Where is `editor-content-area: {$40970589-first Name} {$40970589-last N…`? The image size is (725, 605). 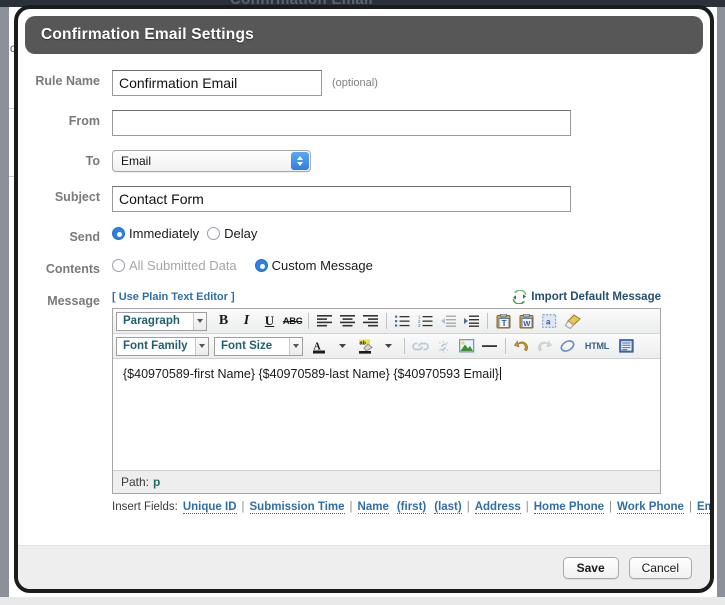 editor-content-area: {$40970589-first Name} {$40970589-last N… is located at coordinates (386, 415).